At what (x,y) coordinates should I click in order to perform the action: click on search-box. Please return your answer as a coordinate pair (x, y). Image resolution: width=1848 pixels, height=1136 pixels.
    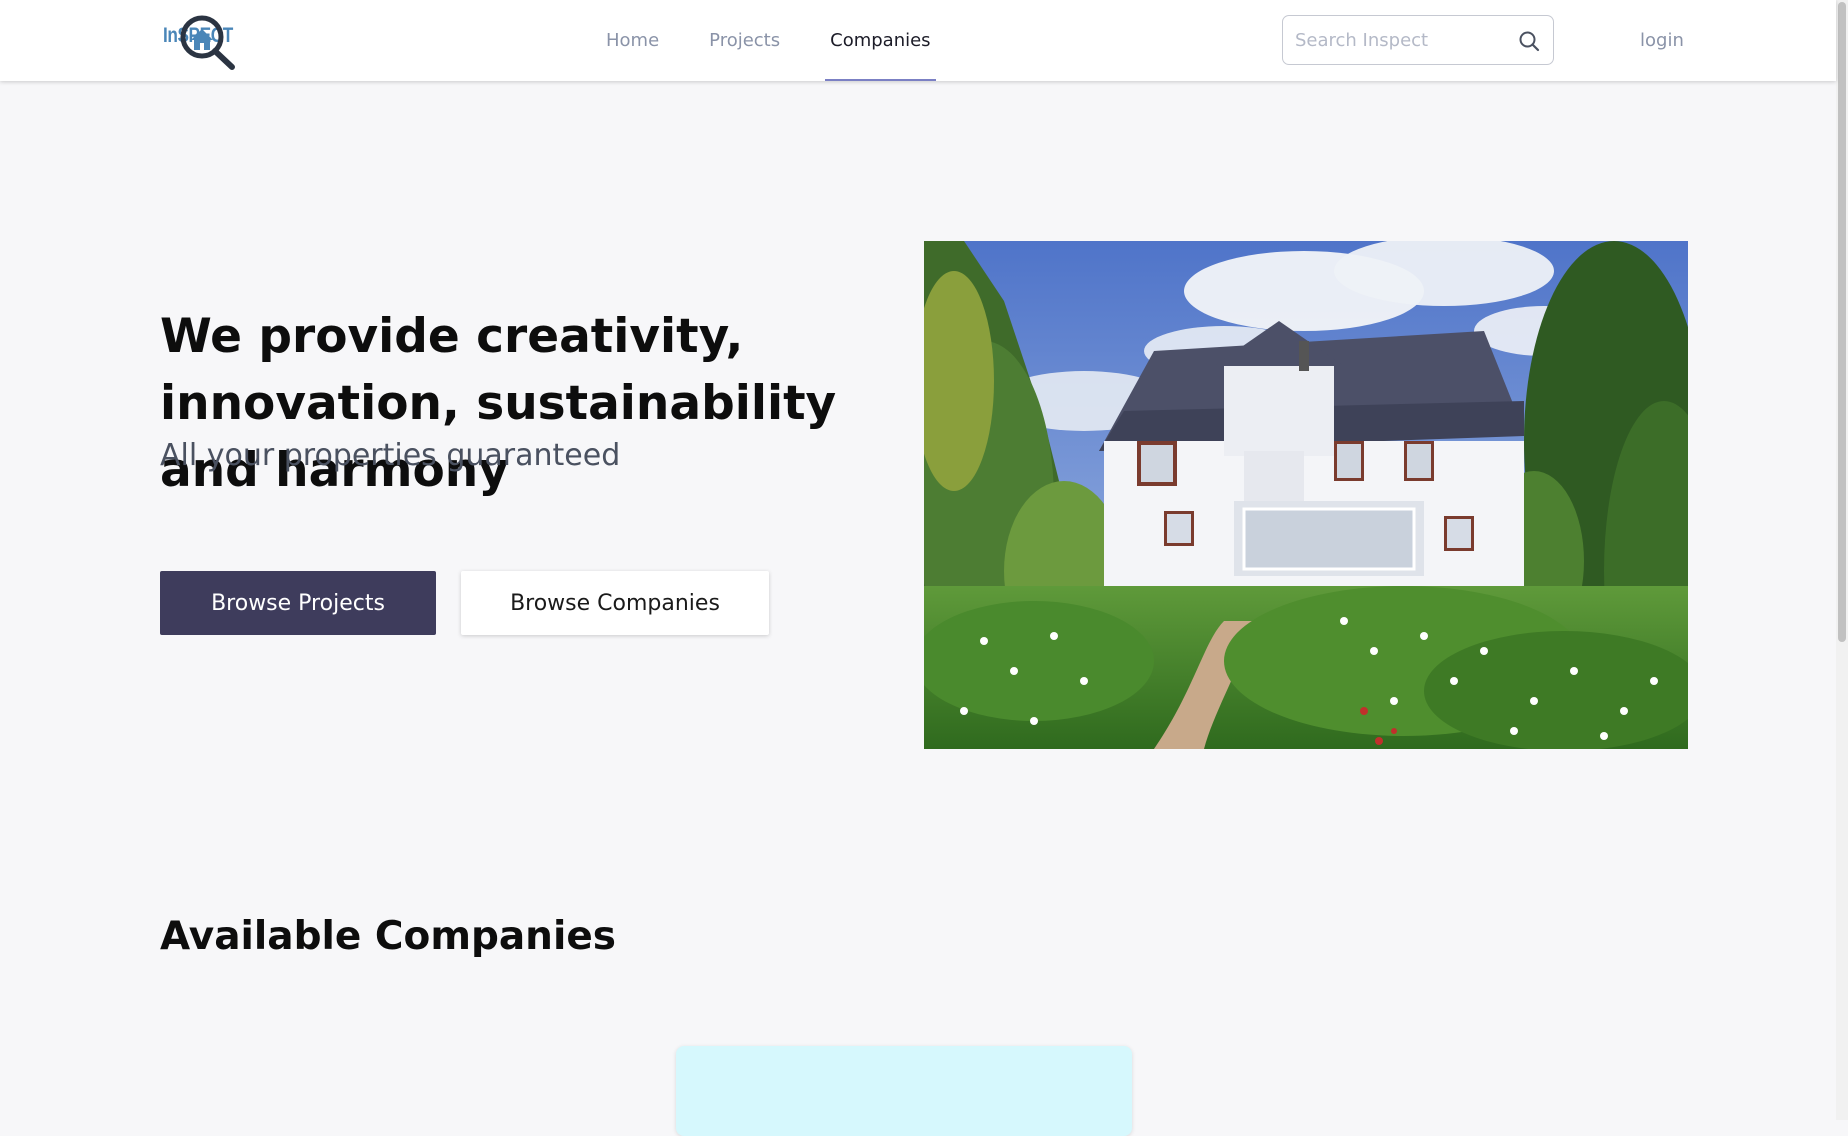
    Looking at the image, I should click on (1418, 40).